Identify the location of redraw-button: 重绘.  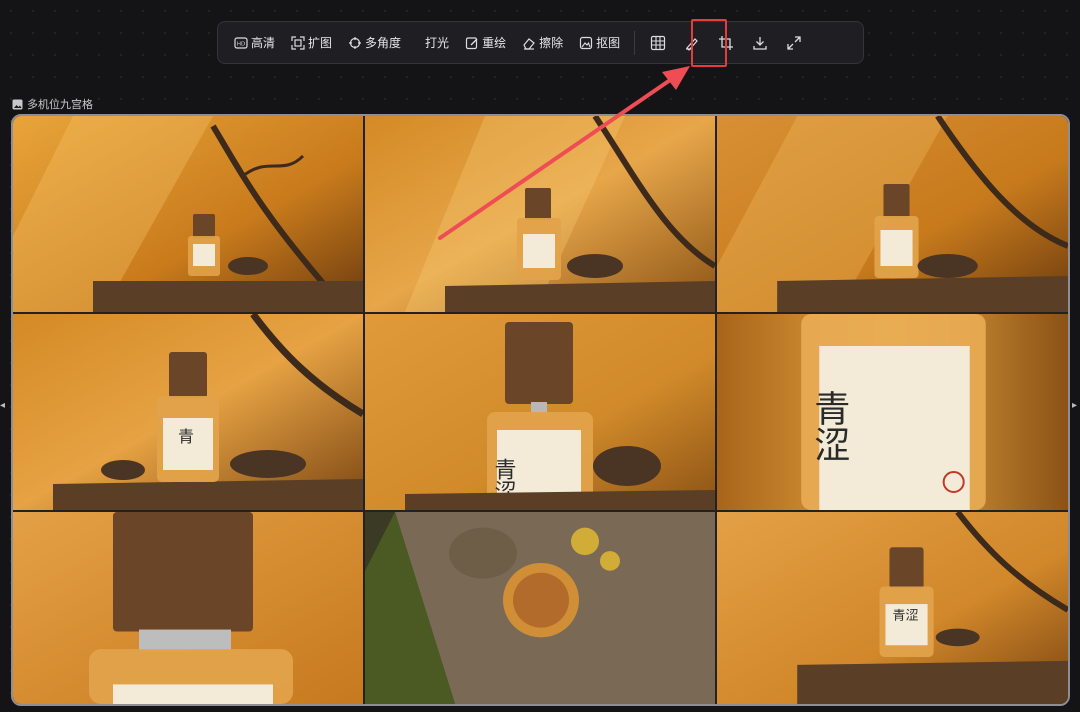
(485, 43).